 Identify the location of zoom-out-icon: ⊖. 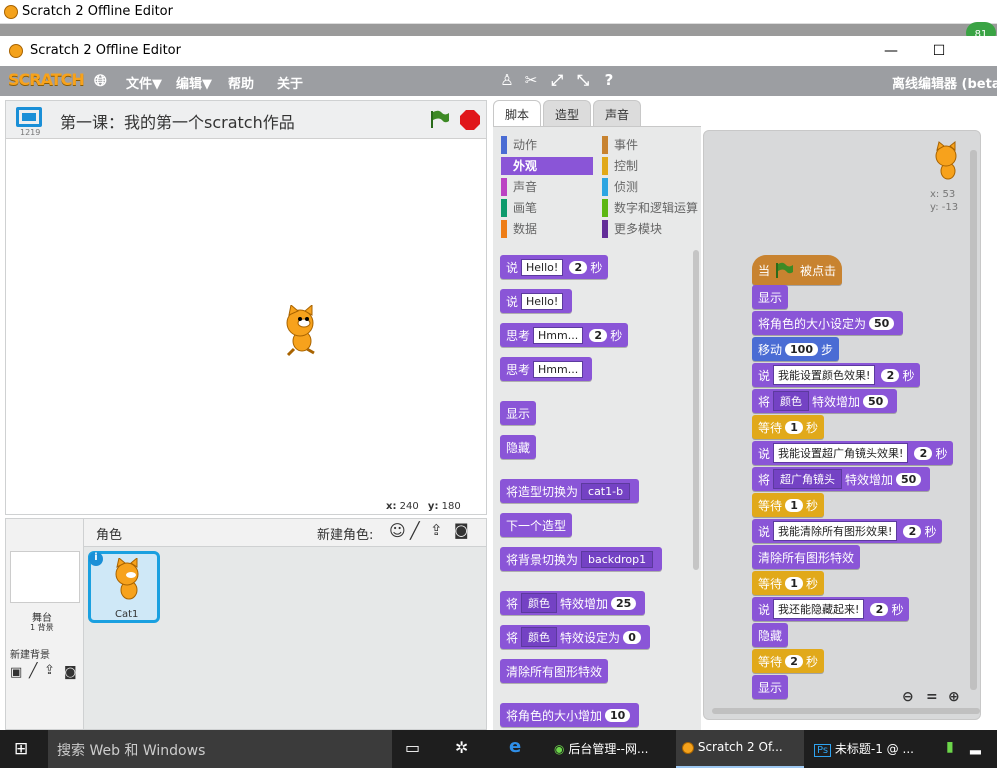
(908, 697).